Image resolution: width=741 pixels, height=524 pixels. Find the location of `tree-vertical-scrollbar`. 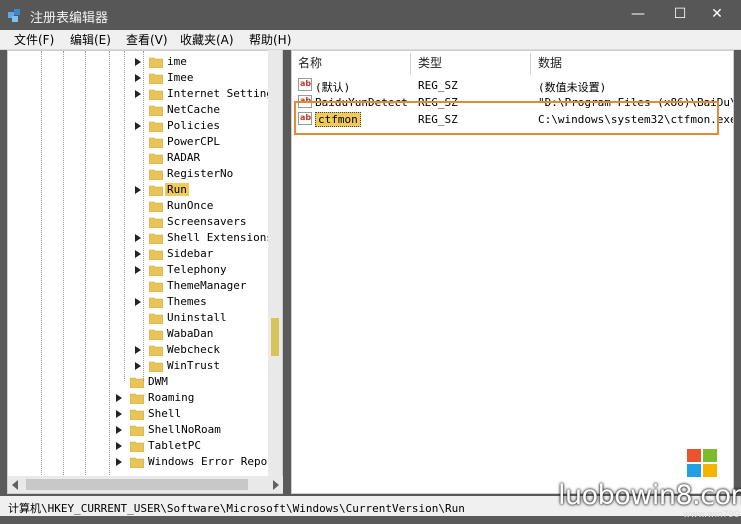

tree-vertical-scrollbar is located at coordinates (275, 263).